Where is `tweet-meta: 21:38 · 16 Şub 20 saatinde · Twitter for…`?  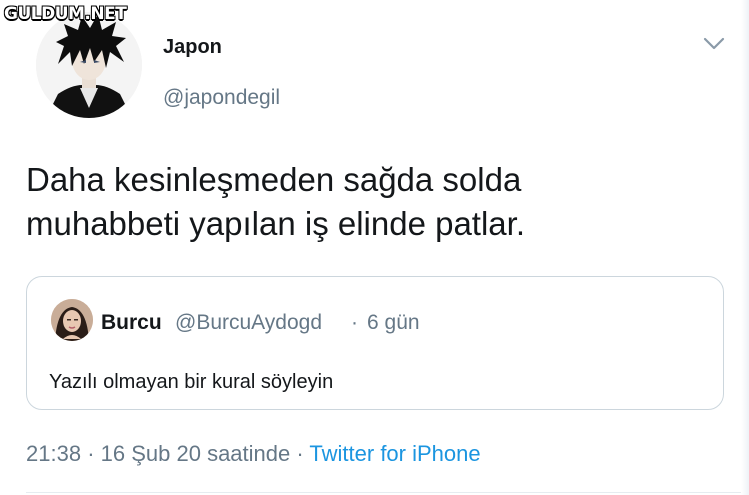
tweet-meta: 21:38 · 16 Şub 20 saatinde · Twitter for… is located at coordinates (253, 454).